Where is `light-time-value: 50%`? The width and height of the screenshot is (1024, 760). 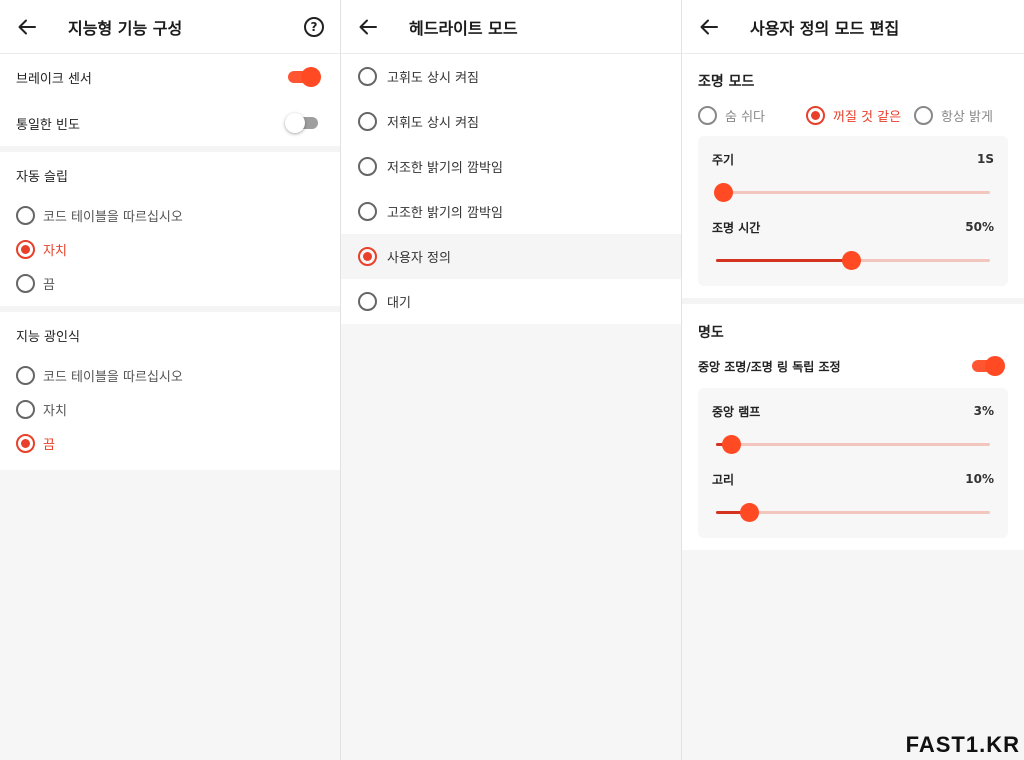
light-time-value: 50% is located at coordinates (979, 227).